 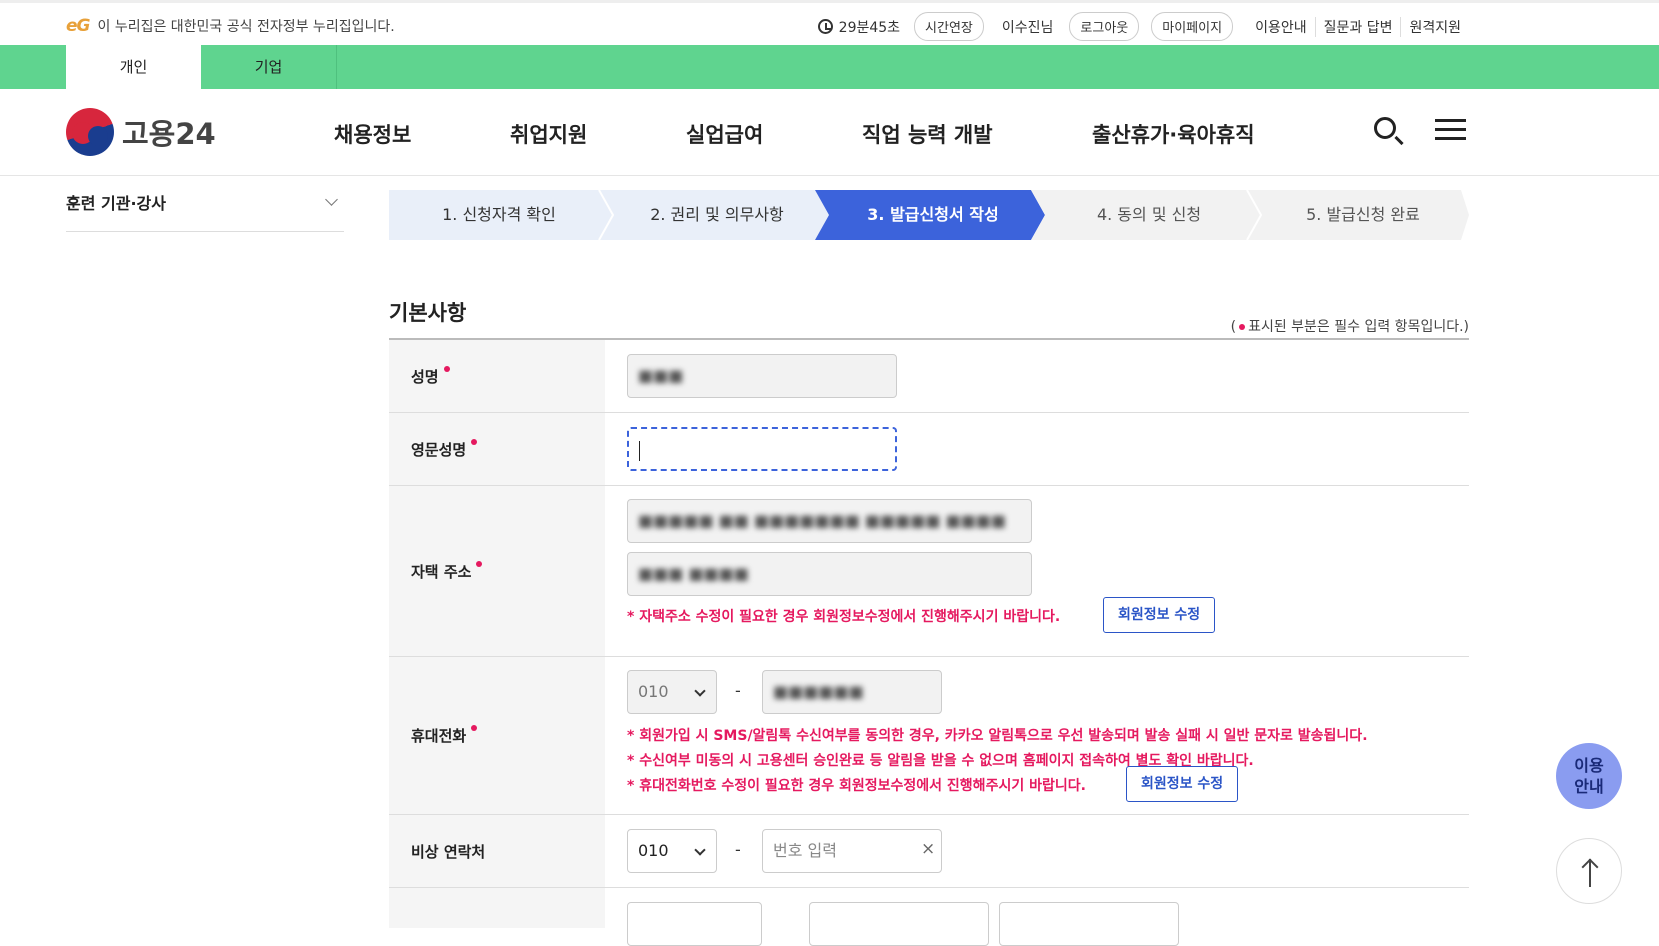 I want to click on egov-logo-icon: eG, so click(x=78, y=26).